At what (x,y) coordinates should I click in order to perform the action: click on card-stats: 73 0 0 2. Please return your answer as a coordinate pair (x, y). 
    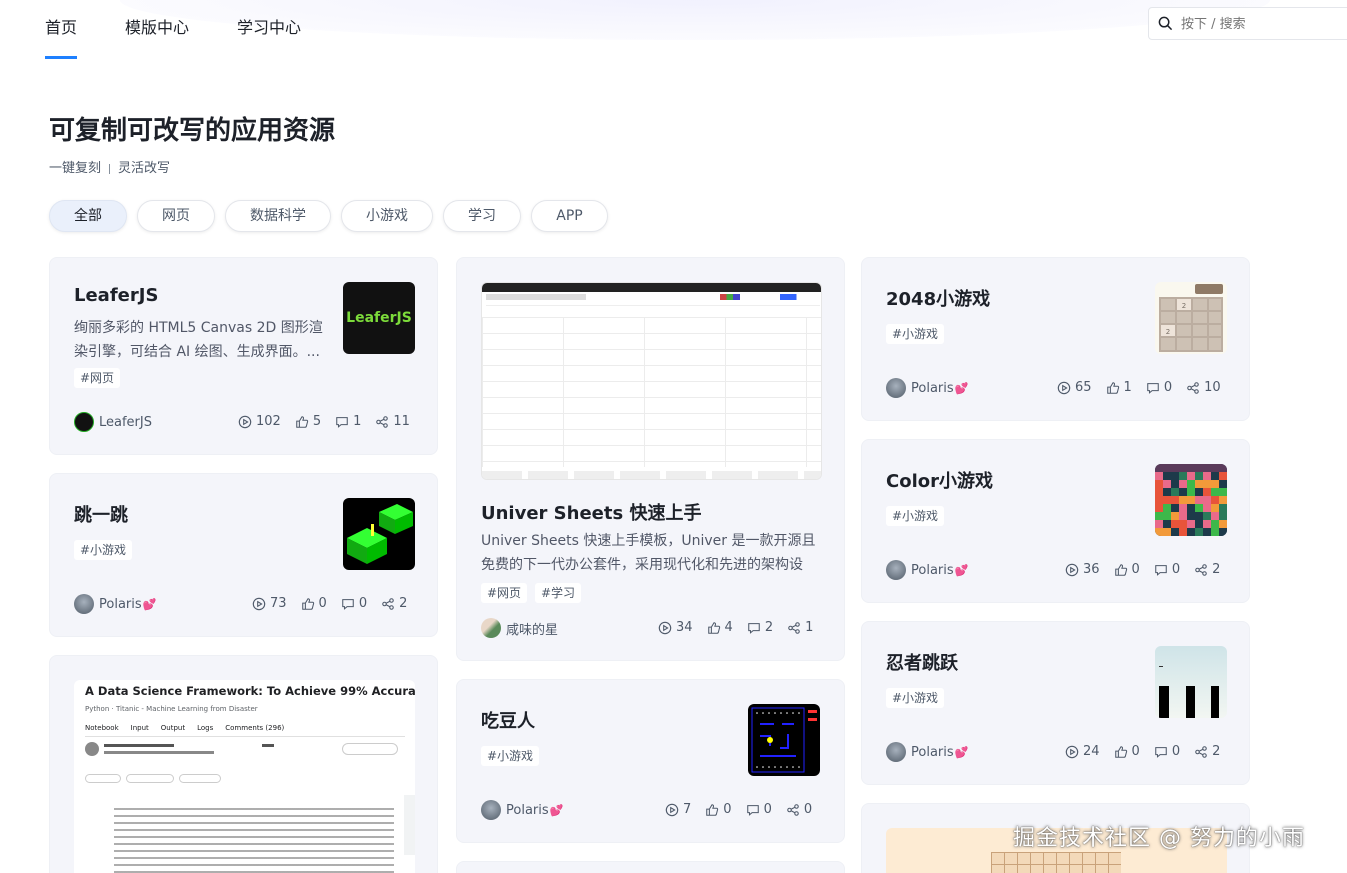
    Looking at the image, I should click on (329, 603).